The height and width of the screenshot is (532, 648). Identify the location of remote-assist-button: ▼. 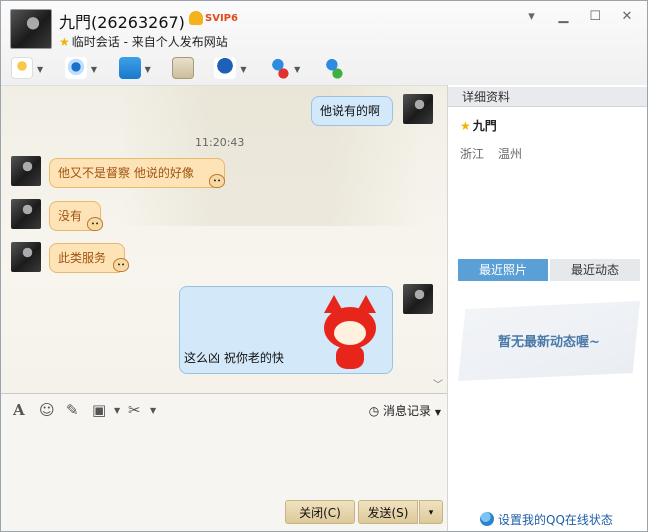
(231, 69).